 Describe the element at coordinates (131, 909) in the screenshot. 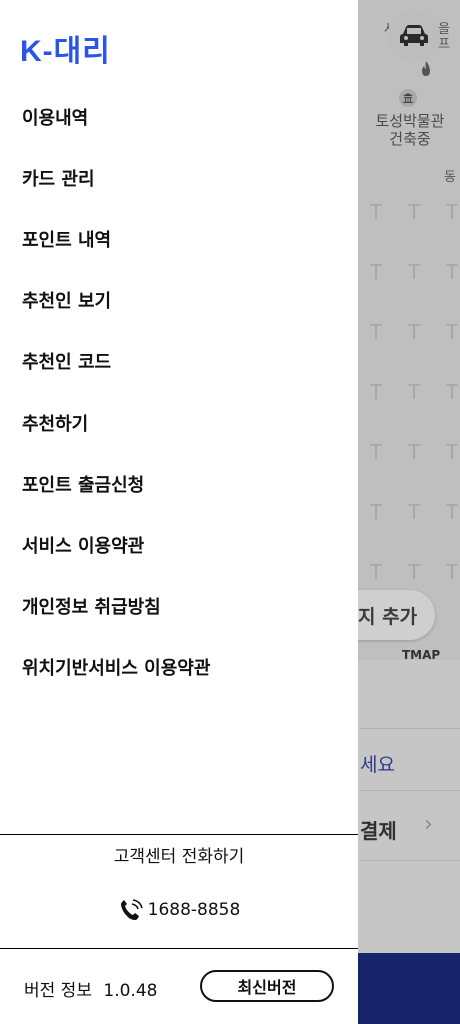

I see `phone-icon` at that location.